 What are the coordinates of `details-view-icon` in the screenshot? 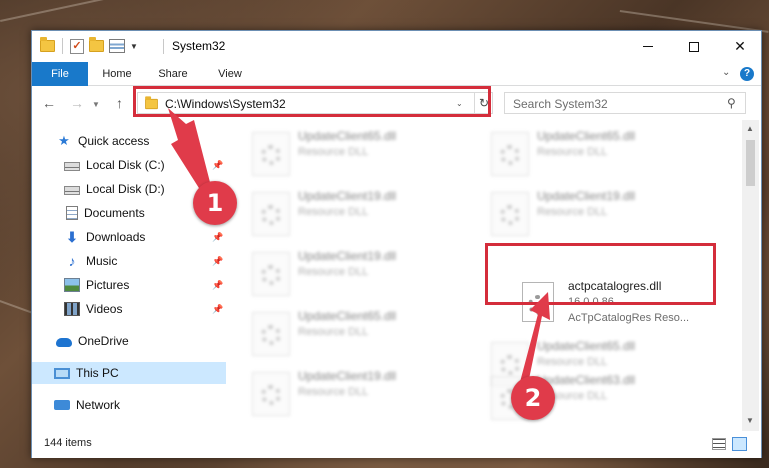 It's located at (719, 444).